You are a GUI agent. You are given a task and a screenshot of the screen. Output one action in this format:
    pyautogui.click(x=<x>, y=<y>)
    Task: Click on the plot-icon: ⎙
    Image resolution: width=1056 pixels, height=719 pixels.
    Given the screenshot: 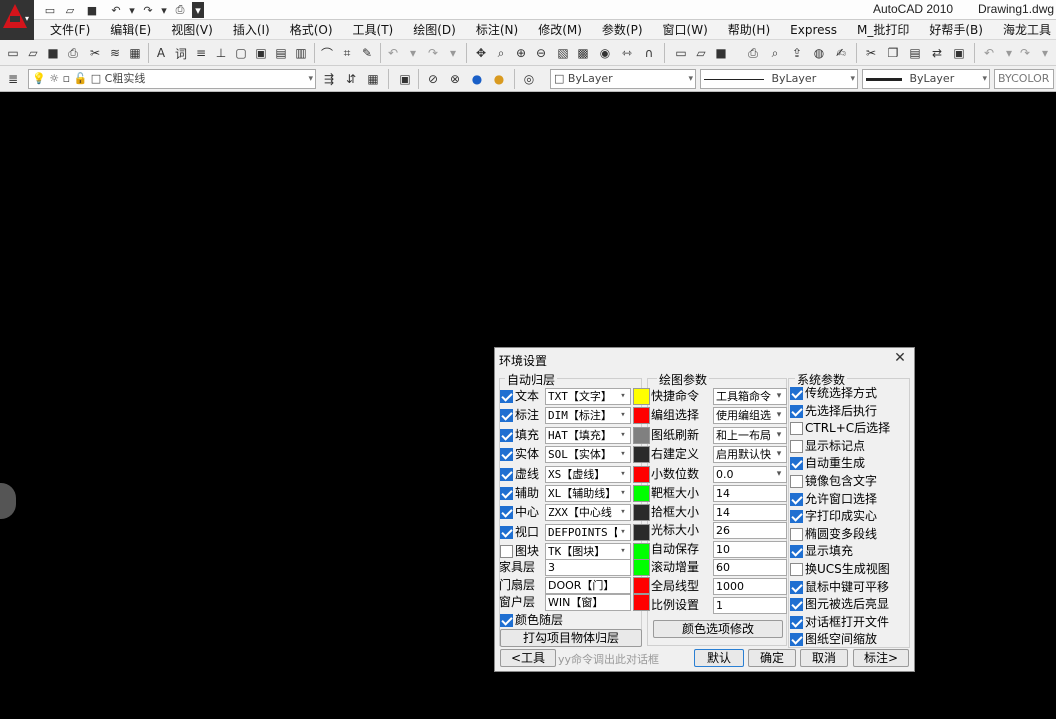 What is the action you would take?
    pyautogui.click(x=753, y=53)
    